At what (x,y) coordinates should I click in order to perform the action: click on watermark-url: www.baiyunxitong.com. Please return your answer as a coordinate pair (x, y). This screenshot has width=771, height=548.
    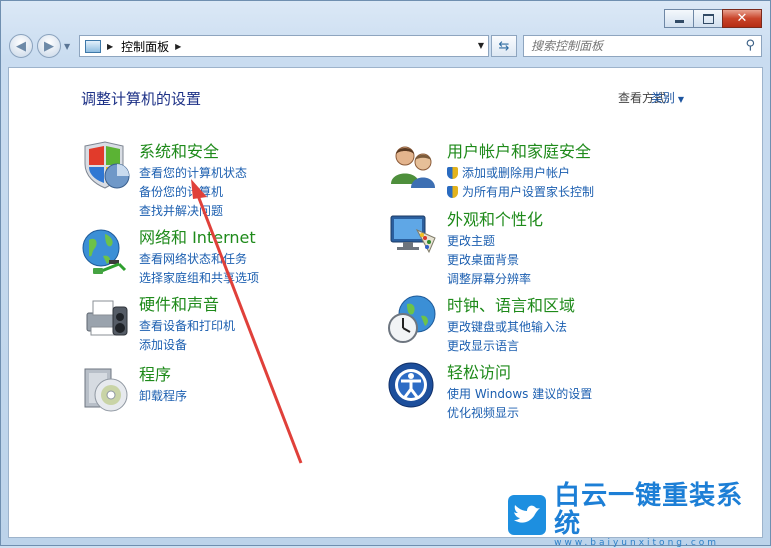
    Looking at the image, I should click on (637, 543).